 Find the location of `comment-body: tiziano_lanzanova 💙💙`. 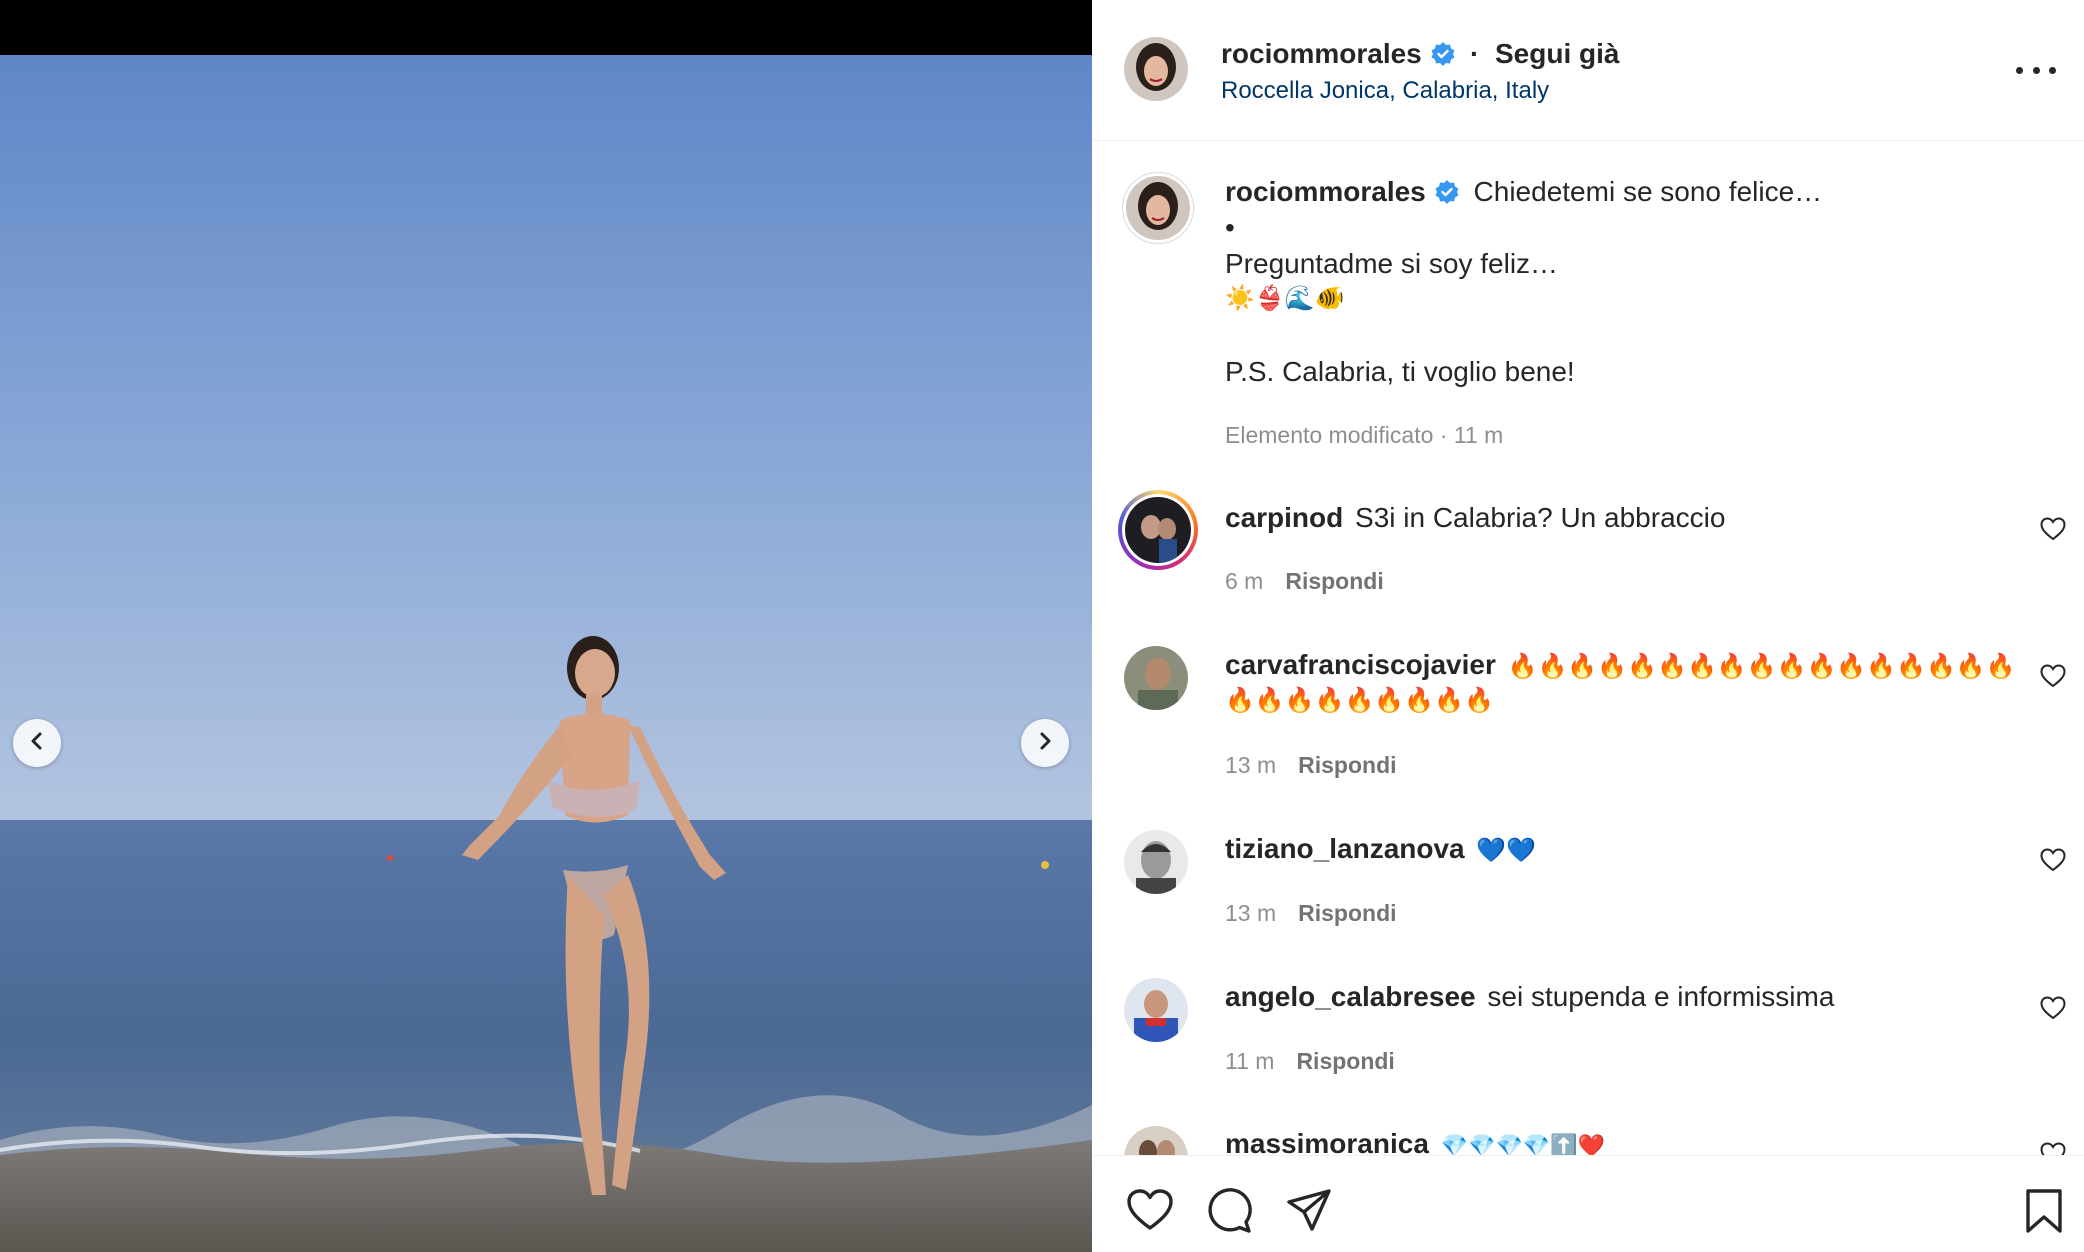

comment-body: tiziano_lanzanova 💙💙 is located at coordinates (1380, 849).